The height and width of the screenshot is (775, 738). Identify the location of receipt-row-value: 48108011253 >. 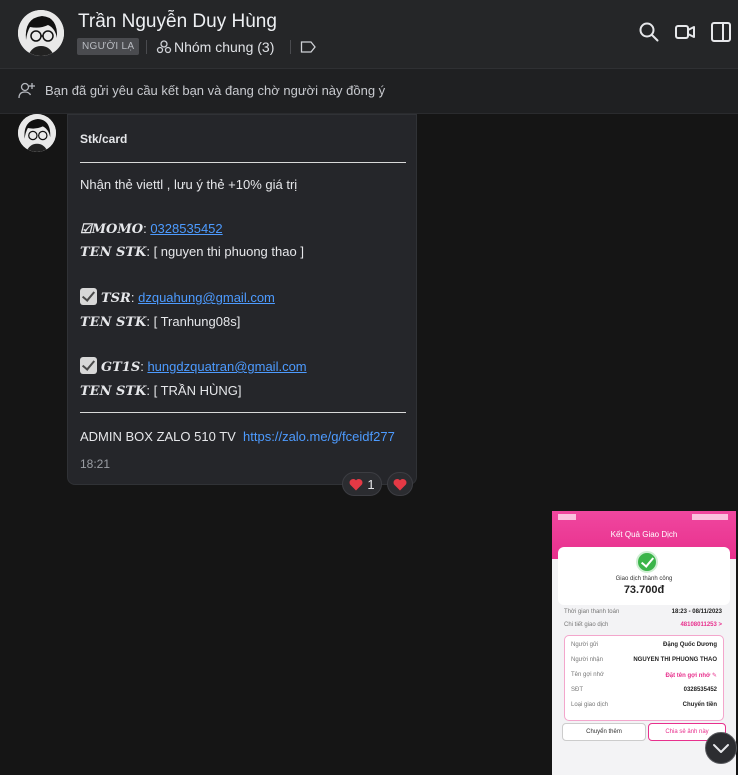
(701, 625).